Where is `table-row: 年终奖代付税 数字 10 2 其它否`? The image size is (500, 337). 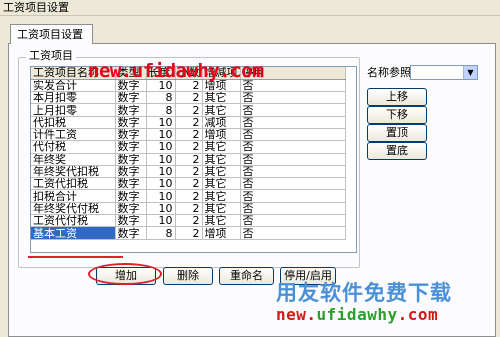
table-row: 年终奖代付税 数字 10 2 其它否 is located at coordinates (188, 209).